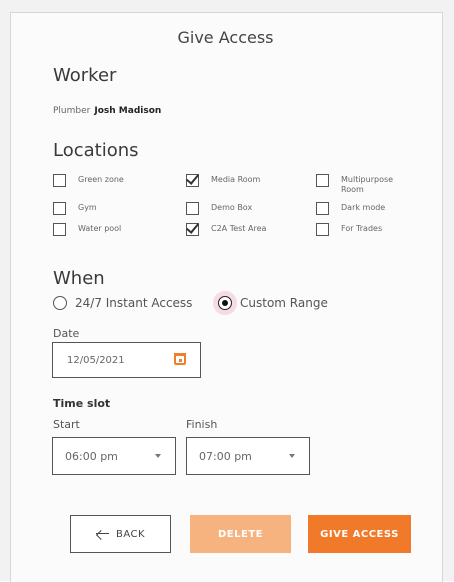 The width and height of the screenshot is (454, 582). I want to click on start-time-value: 06:00 pm, so click(91, 456).